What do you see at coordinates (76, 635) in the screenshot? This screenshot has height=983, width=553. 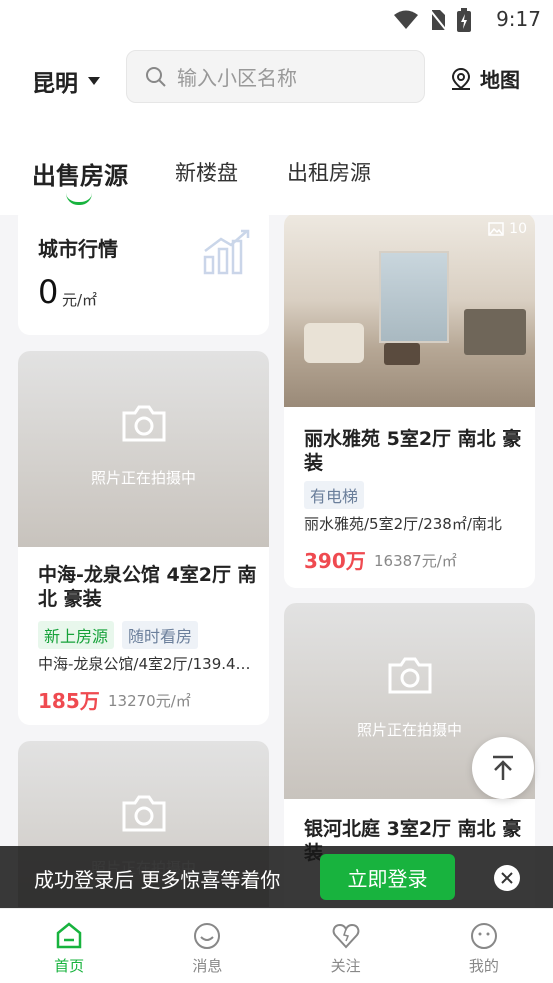 I see `tag-label: 新上房源` at bounding box center [76, 635].